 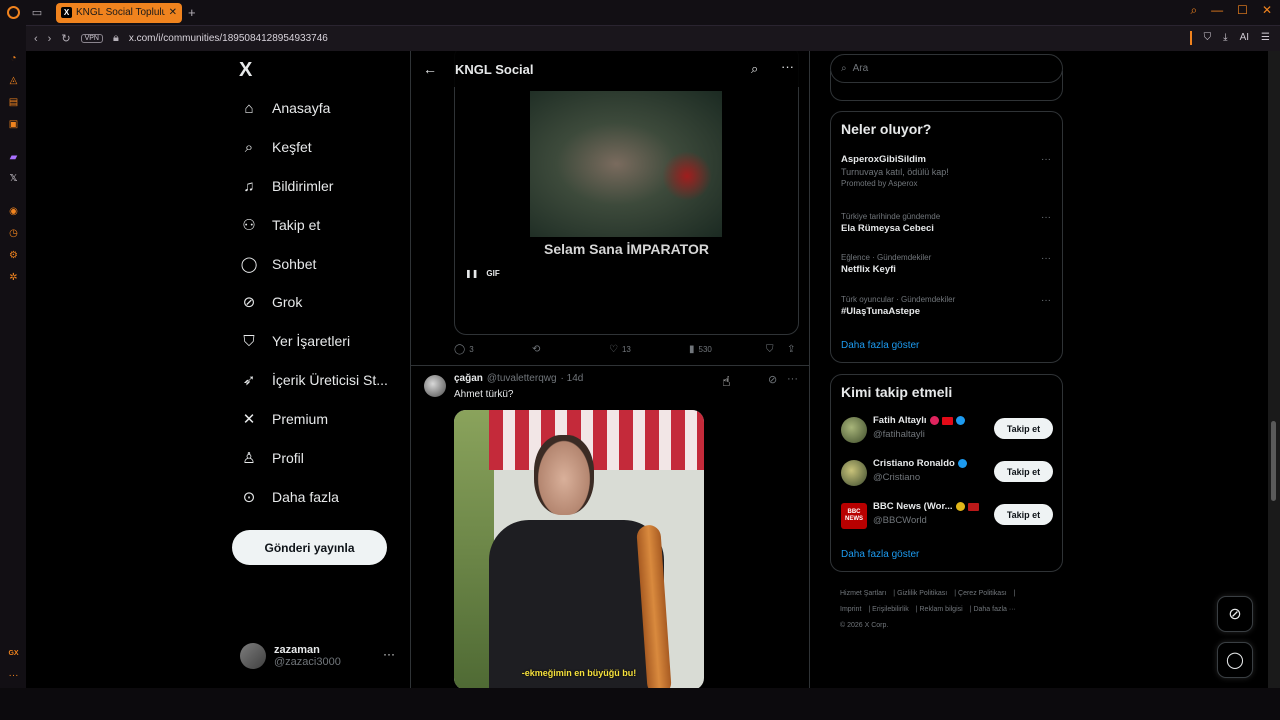 I want to click on extensions-icon: ⚙, so click(x=13, y=255).